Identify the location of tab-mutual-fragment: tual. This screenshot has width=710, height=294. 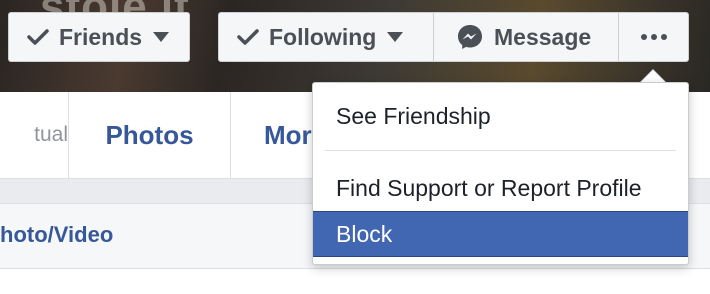
(34, 135).